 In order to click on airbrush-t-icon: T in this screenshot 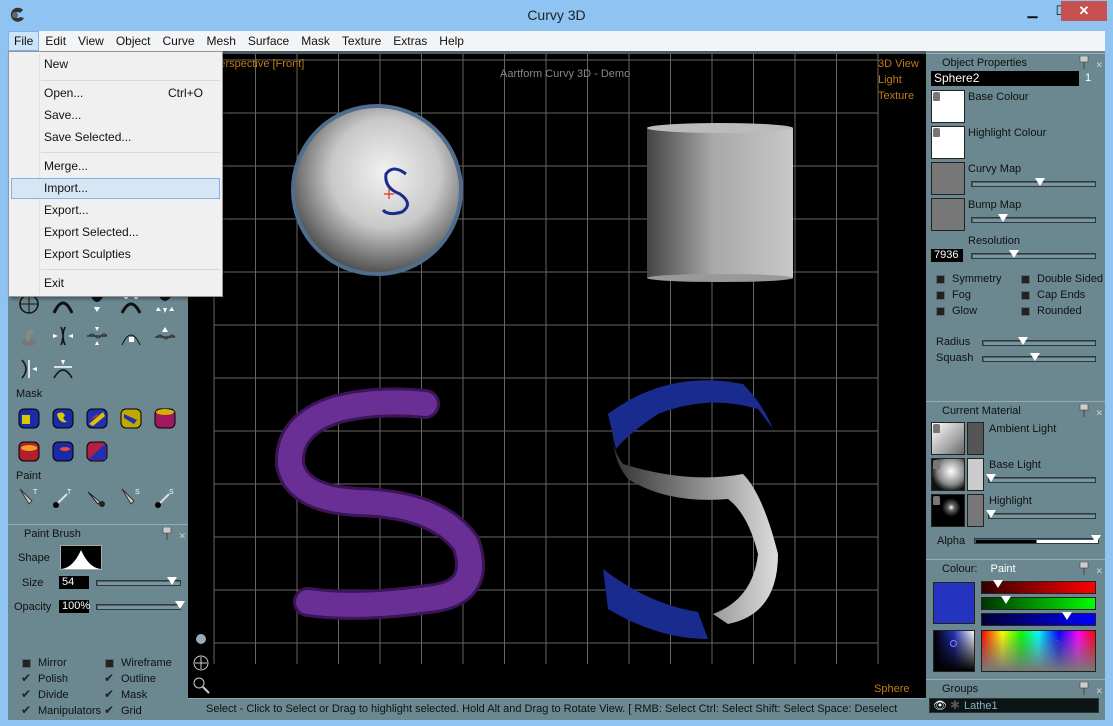, I will do `click(63, 498)`.